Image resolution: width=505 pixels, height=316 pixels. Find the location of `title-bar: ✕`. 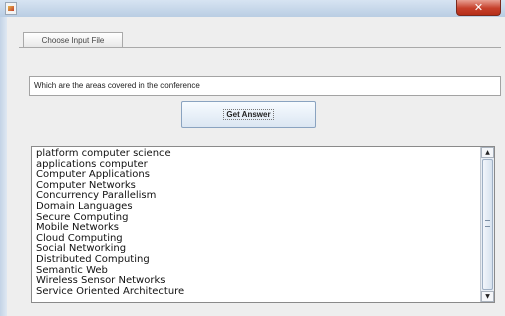

title-bar: ✕ is located at coordinates (252, 9).